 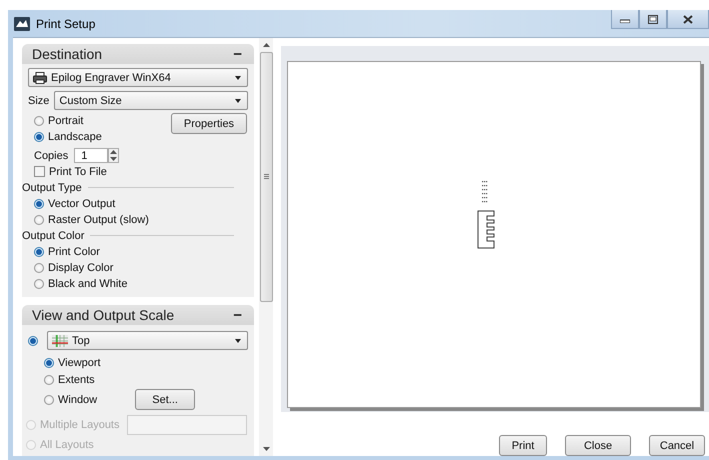 What do you see at coordinates (147, 340) in the screenshot?
I see `dropdown: Top` at bounding box center [147, 340].